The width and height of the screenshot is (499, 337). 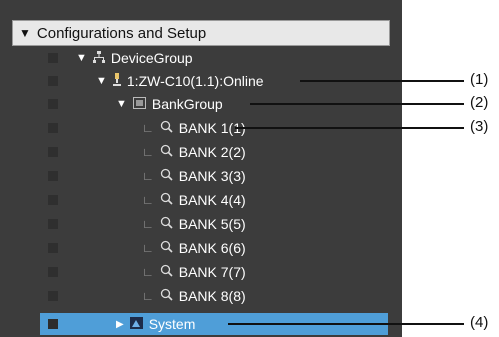 What do you see at coordinates (214, 58) in the screenshot?
I see `tree-row-device-group: ▼ DeviceGroup` at bounding box center [214, 58].